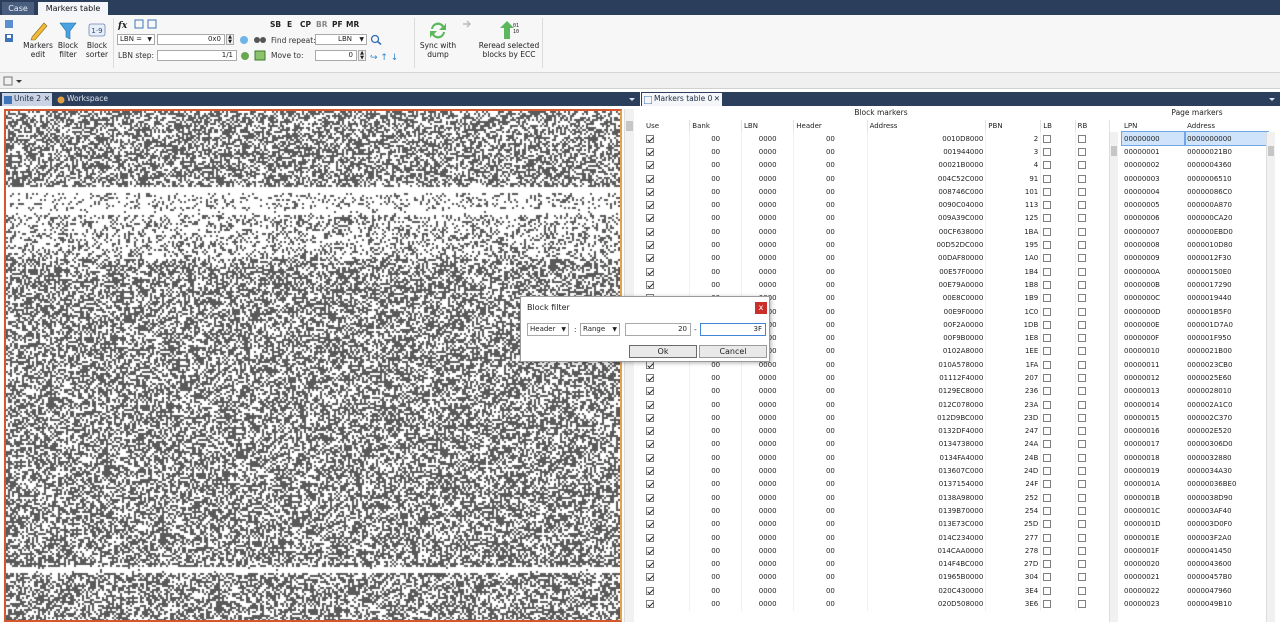  What do you see at coordinates (663, 351) in the screenshot?
I see `ok-button: Ok` at bounding box center [663, 351].